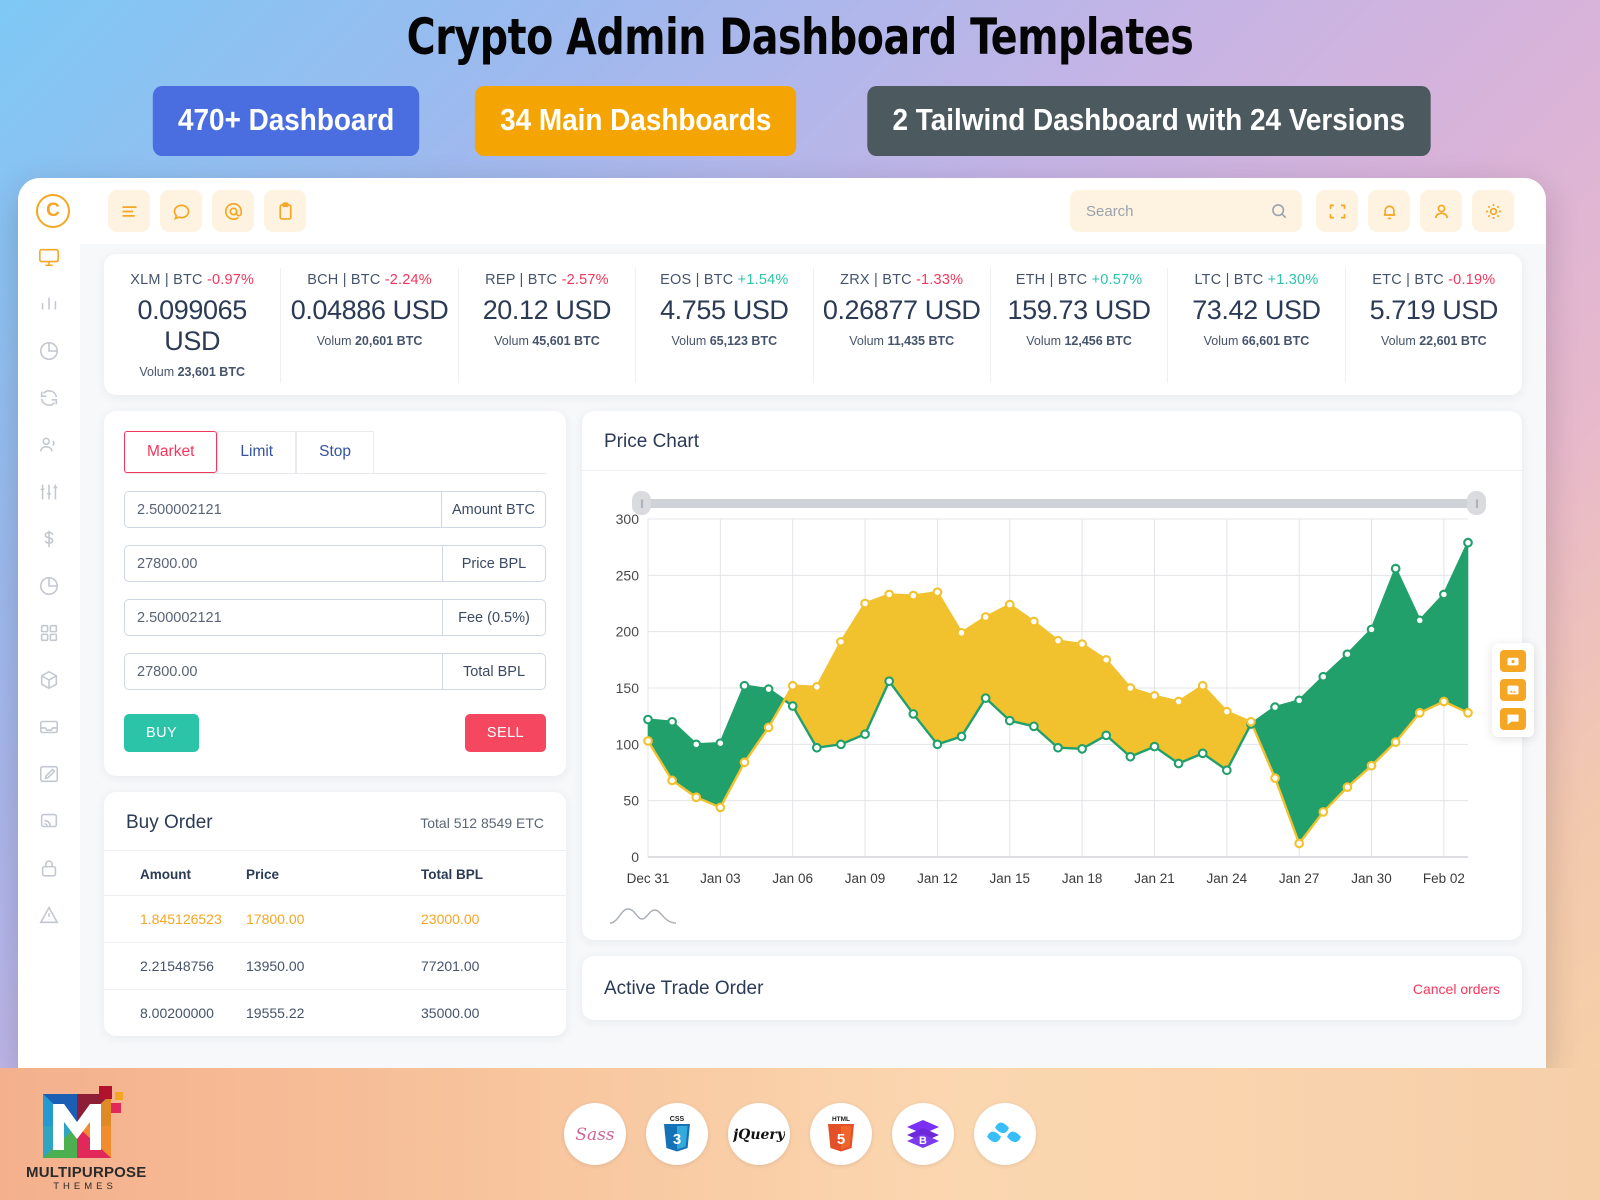 The height and width of the screenshot is (1200, 1600). I want to click on slider-track, so click(1059, 503).